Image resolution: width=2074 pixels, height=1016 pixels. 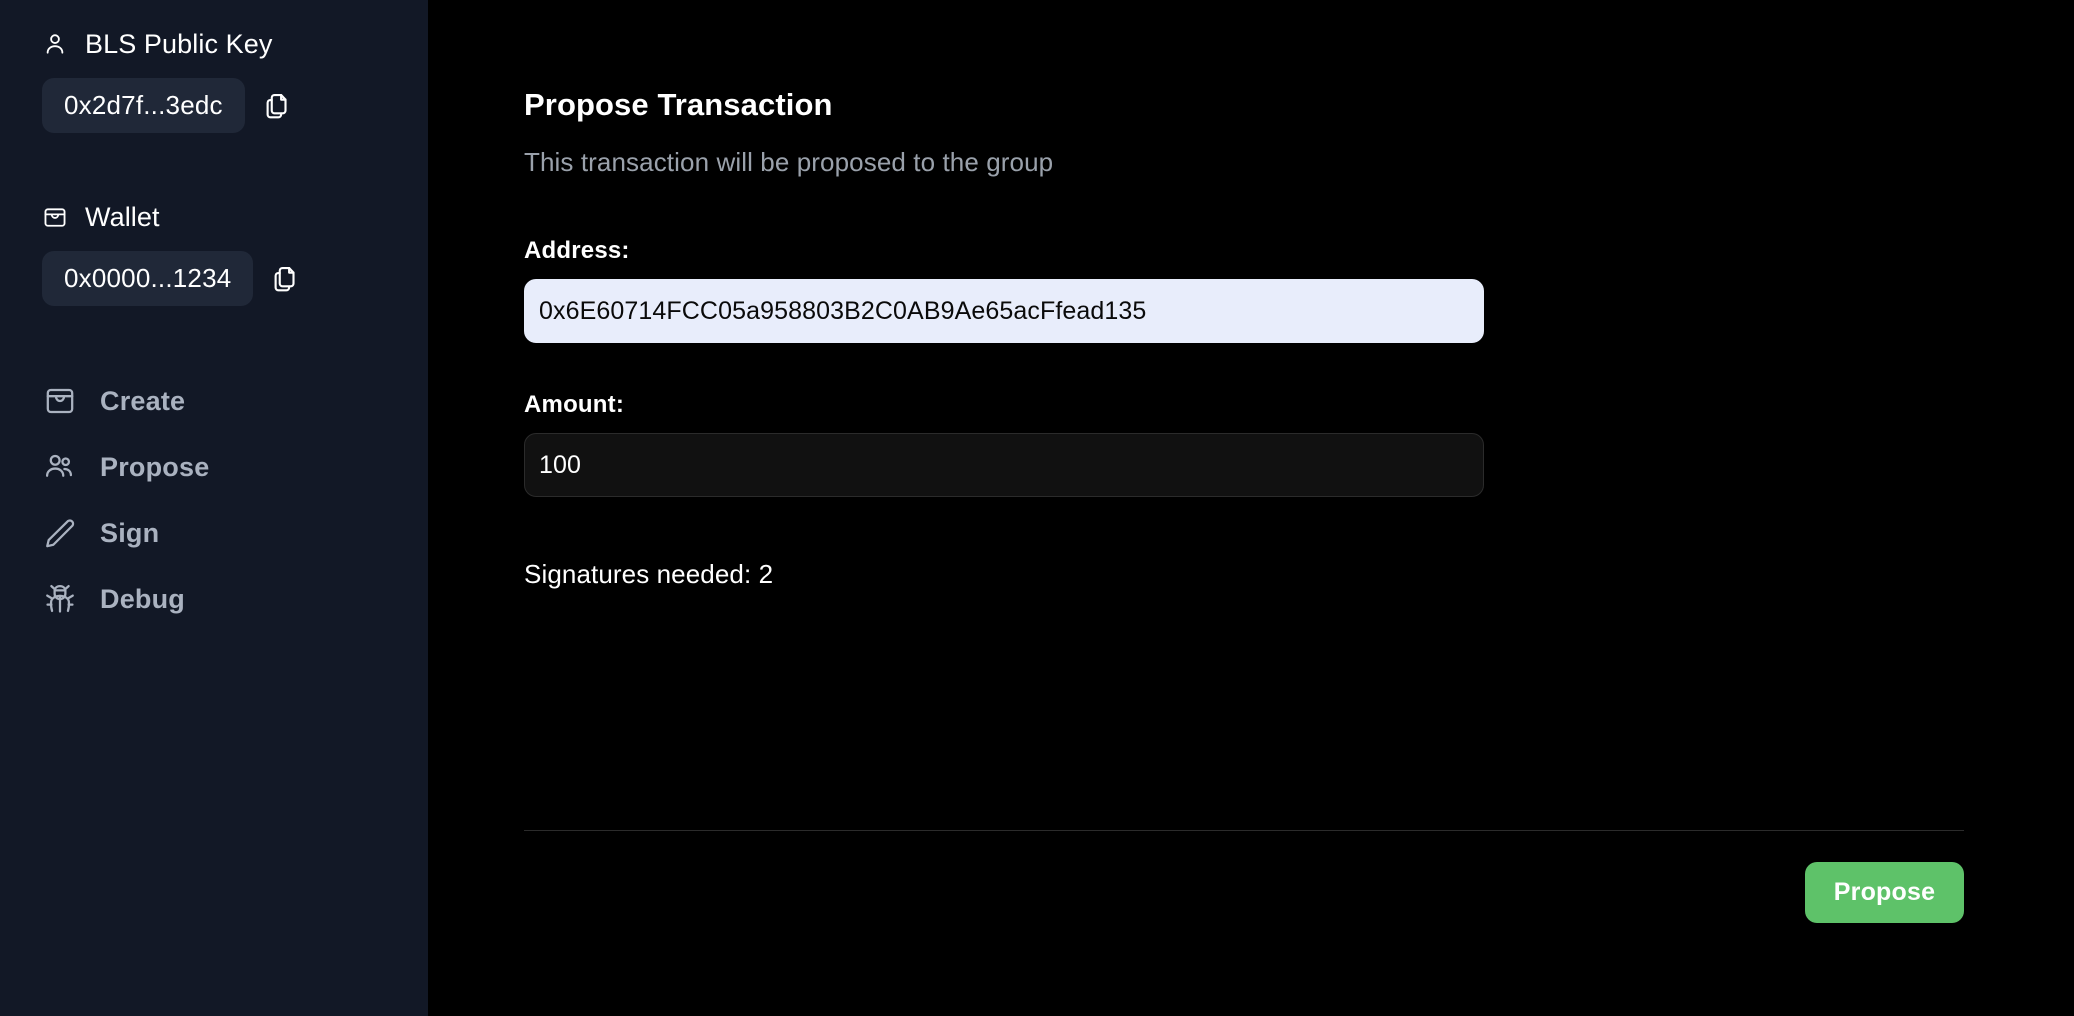 What do you see at coordinates (1004, 465) in the screenshot?
I see `amount-input: 100` at bounding box center [1004, 465].